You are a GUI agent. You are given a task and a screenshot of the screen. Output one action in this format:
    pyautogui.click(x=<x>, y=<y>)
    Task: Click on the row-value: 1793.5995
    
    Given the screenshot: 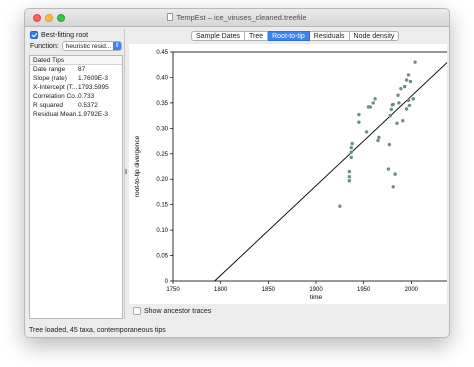 What is the action you would take?
    pyautogui.click(x=93, y=87)
    